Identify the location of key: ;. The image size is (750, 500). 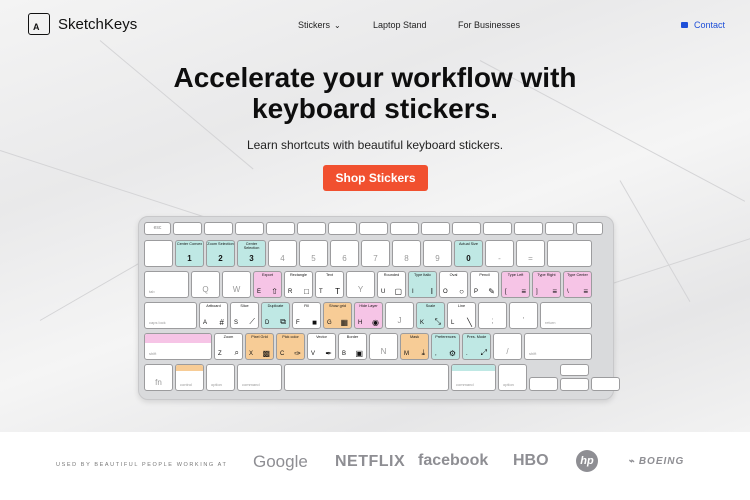
(492, 315).